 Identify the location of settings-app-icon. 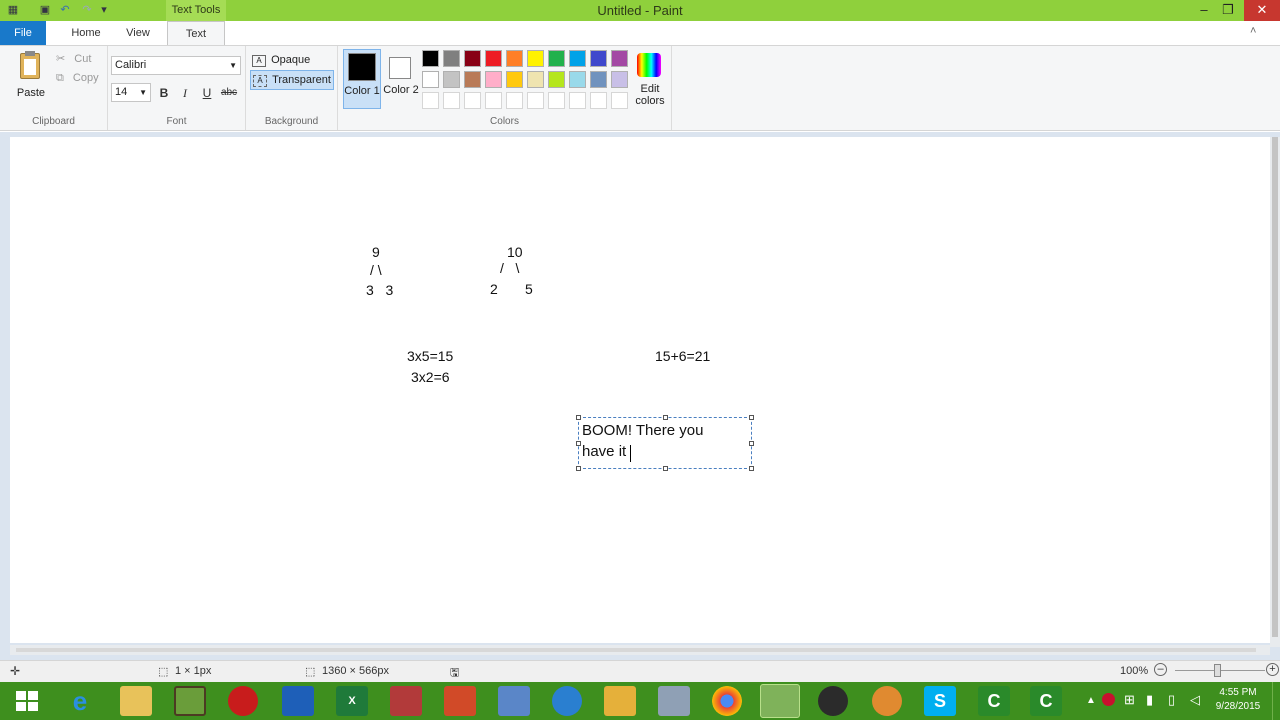
(298, 701).